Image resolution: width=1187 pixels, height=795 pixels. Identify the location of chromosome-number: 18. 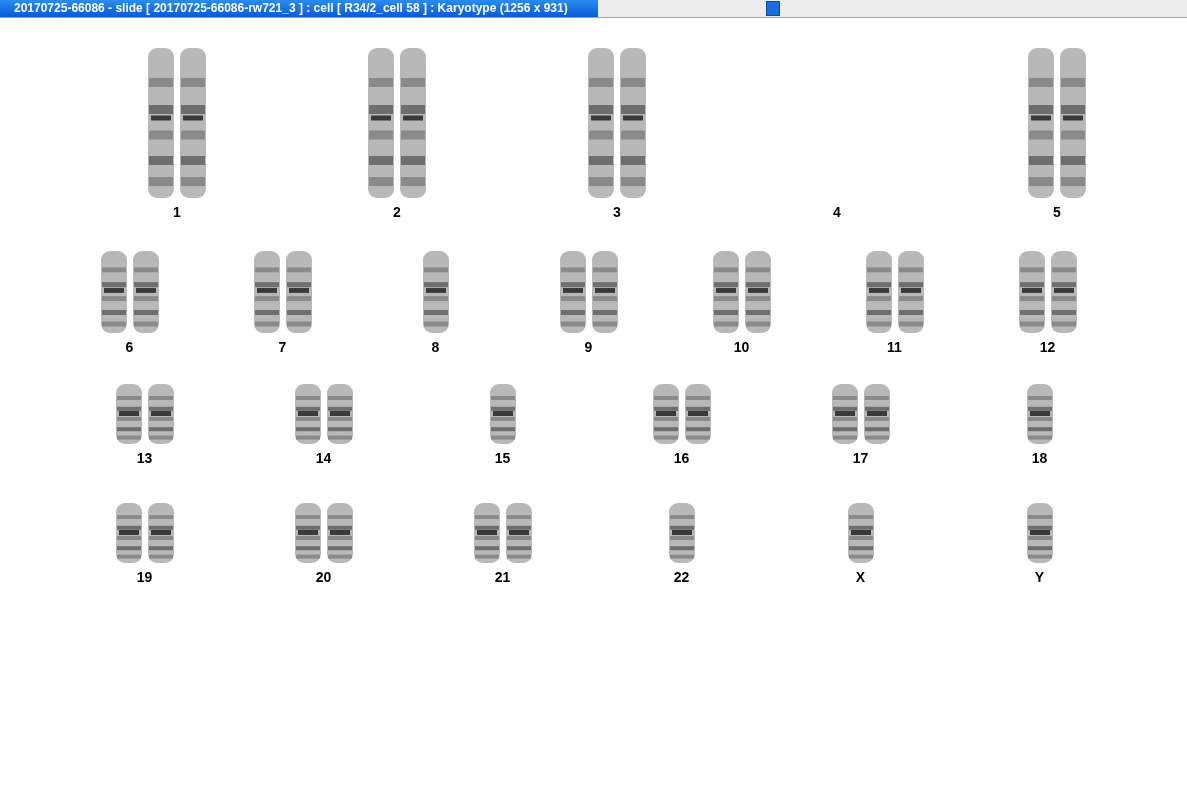
(1039, 458).